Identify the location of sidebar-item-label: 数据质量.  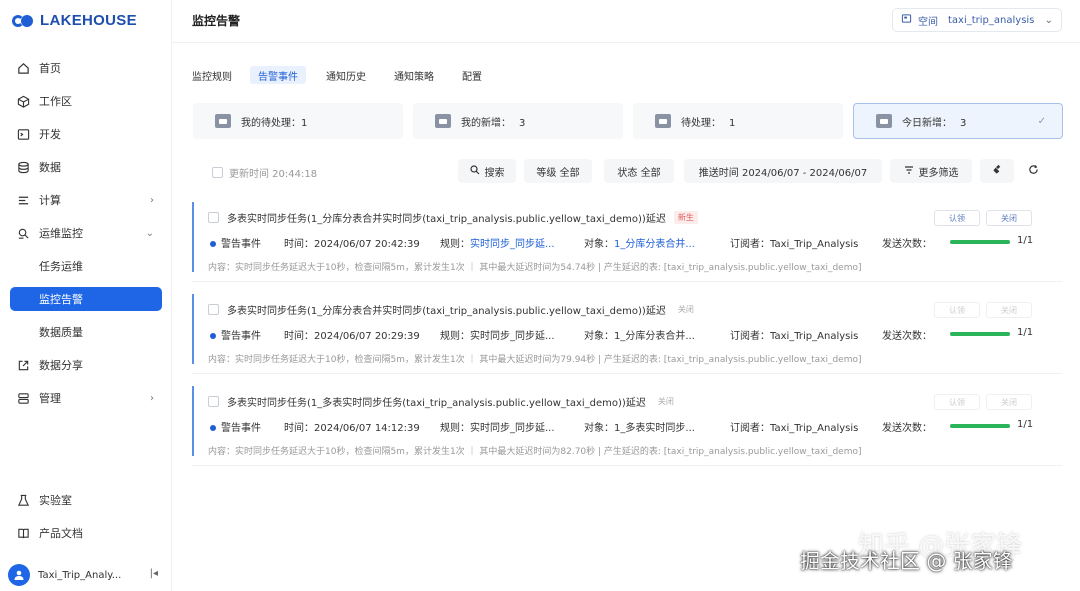
(61, 332).